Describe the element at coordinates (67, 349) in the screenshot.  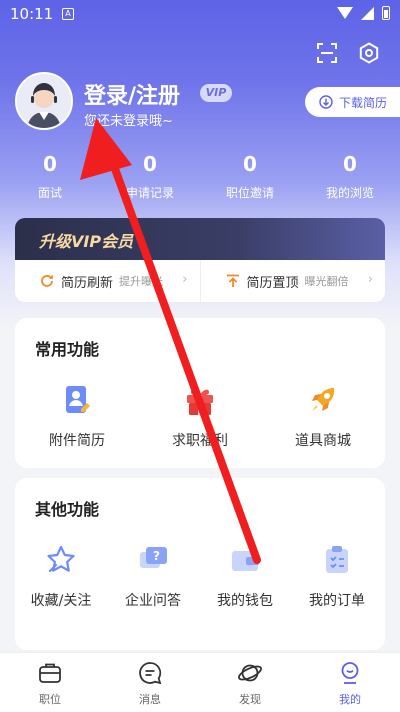
I see `section-title: 常用功能` at that location.